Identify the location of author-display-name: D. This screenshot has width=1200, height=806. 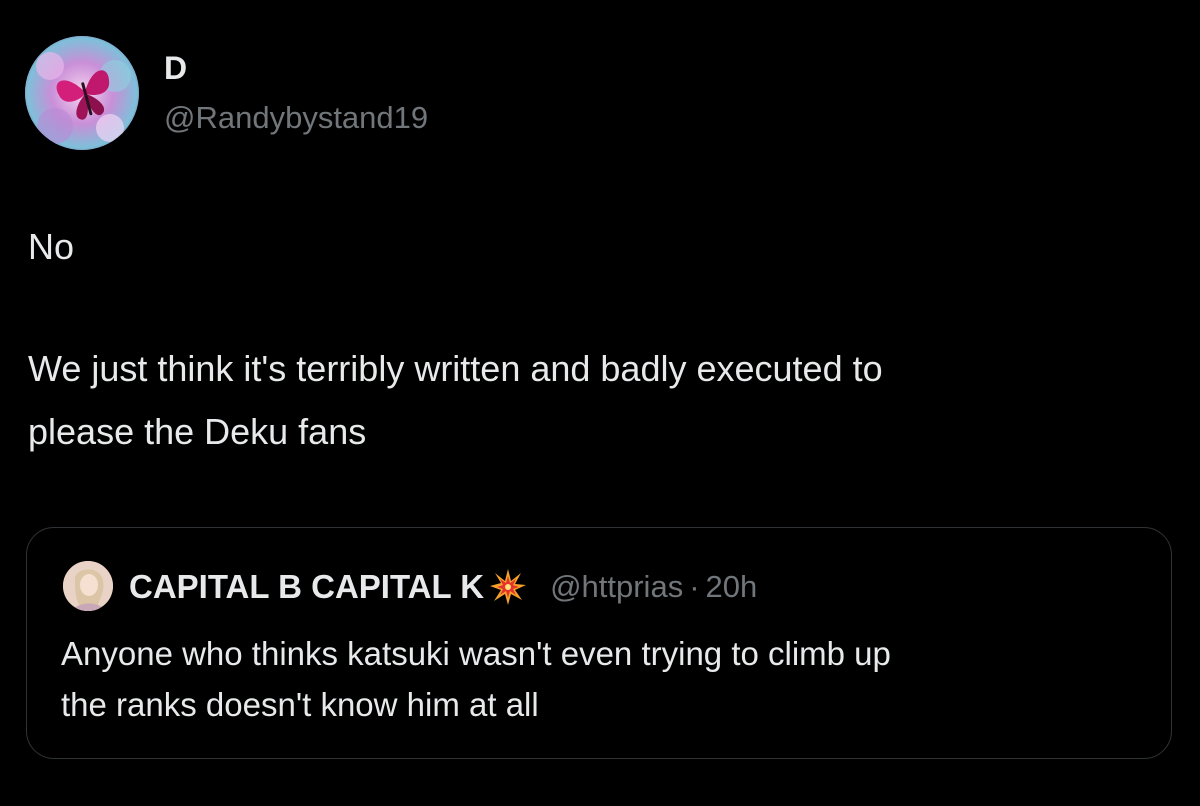
(175, 68).